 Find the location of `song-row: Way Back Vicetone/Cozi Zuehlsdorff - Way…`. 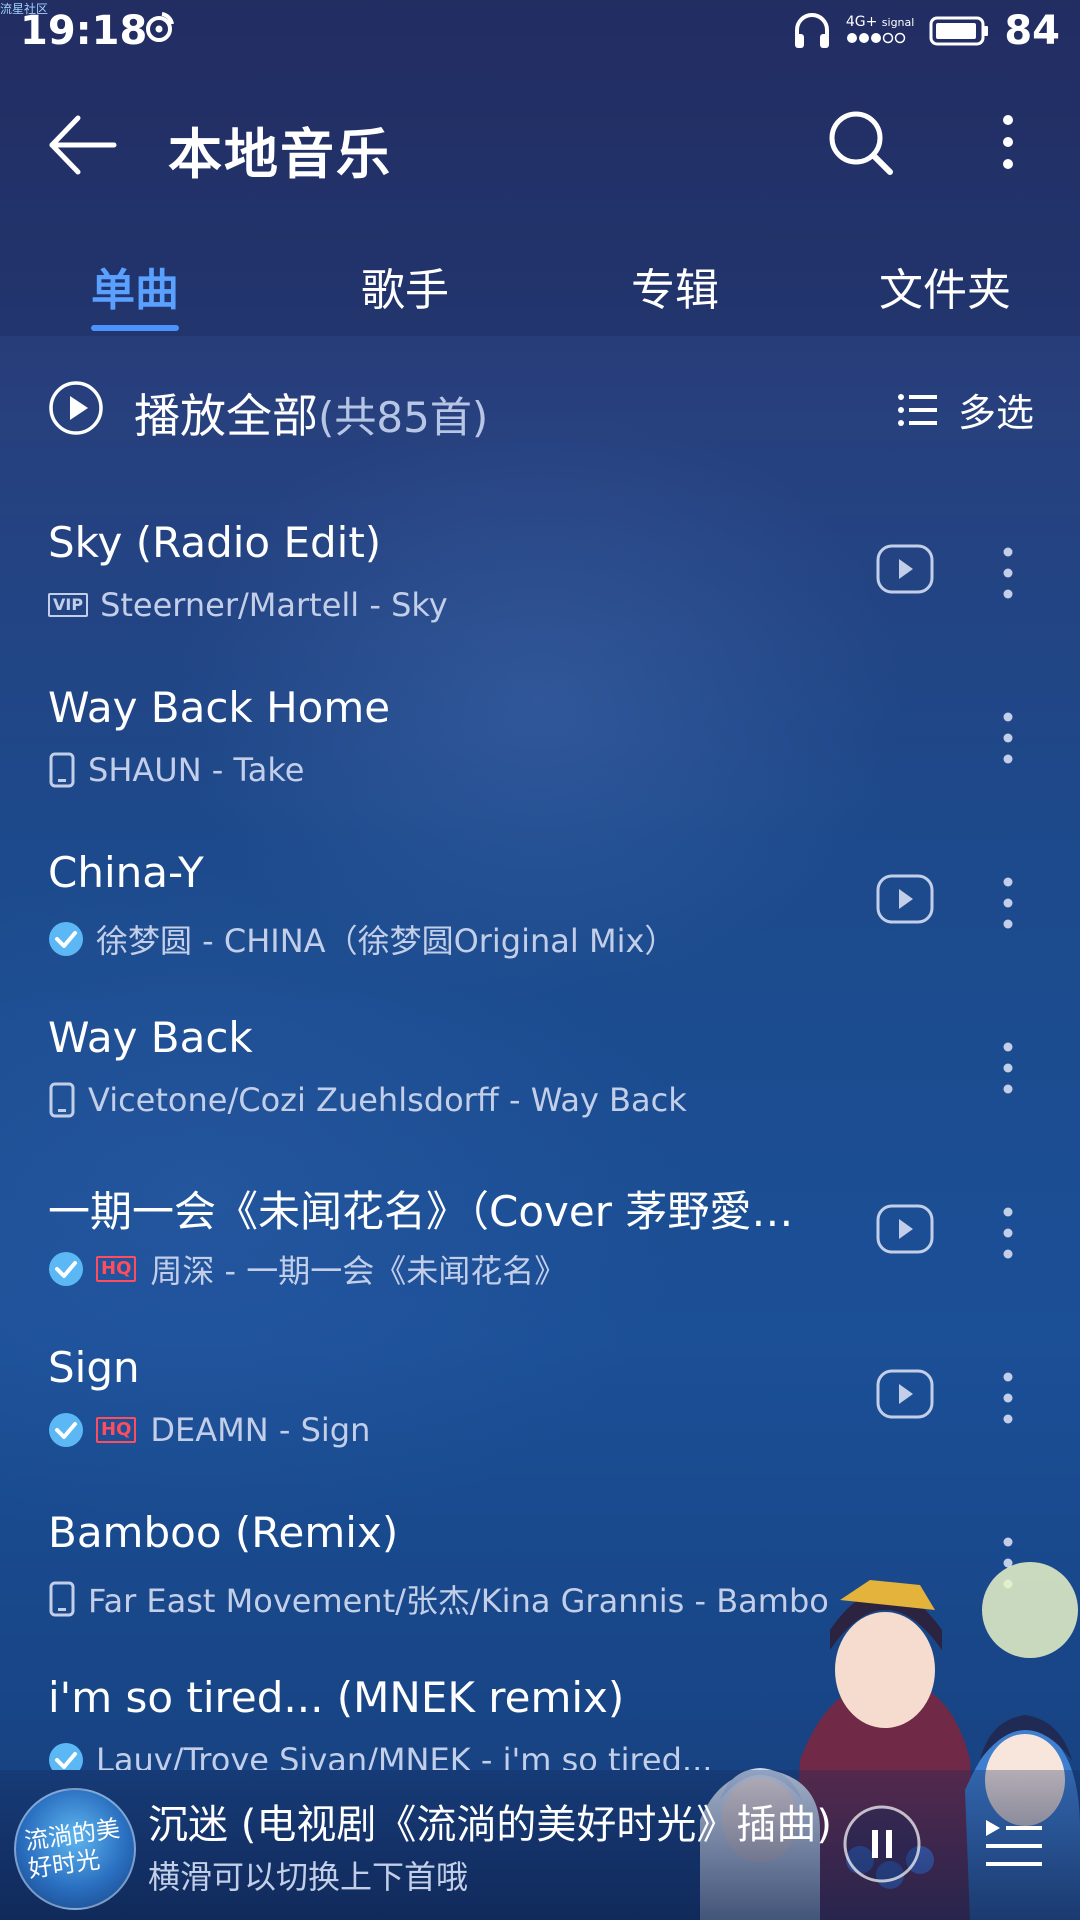

song-row: Way Back Vicetone/Cozi Zuehlsdorff - Way… is located at coordinates (540, 1095).